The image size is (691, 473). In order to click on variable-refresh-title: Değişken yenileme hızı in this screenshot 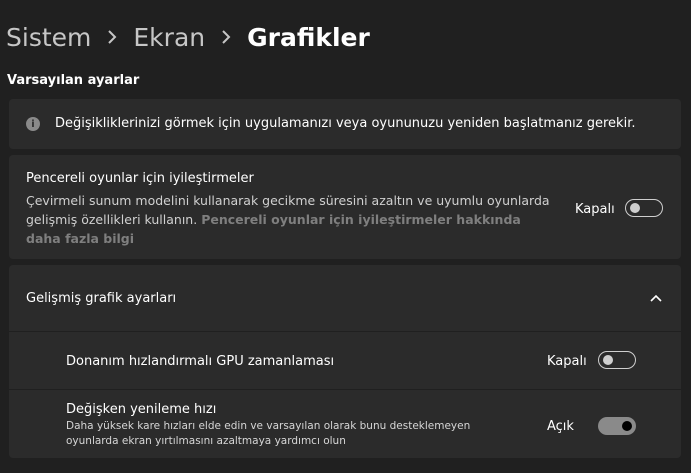, I will do `click(141, 409)`.